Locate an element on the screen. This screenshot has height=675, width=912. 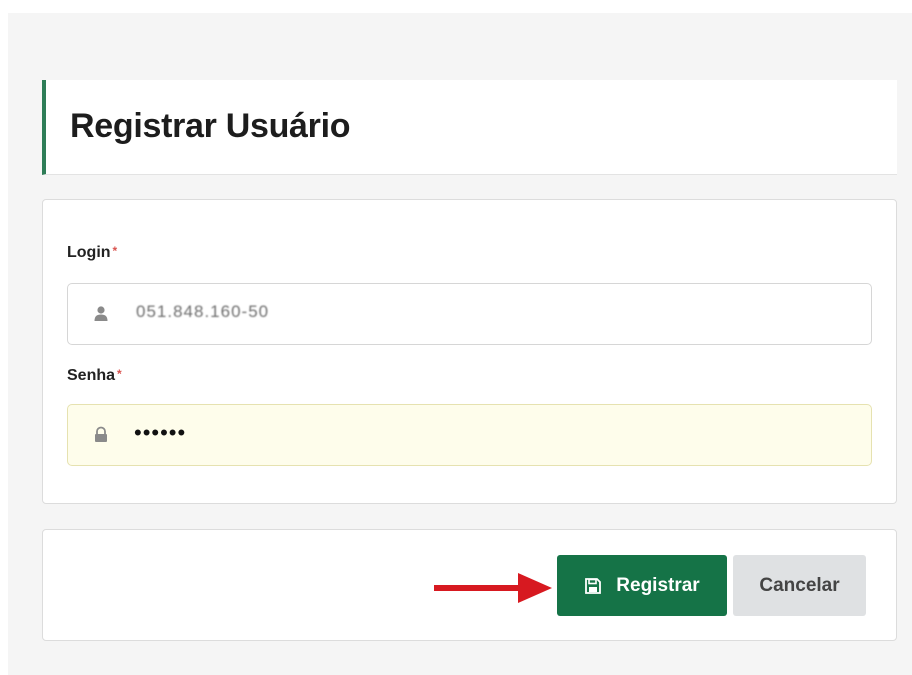
title-card: Registrar Usuário is located at coordinates (469, 127).